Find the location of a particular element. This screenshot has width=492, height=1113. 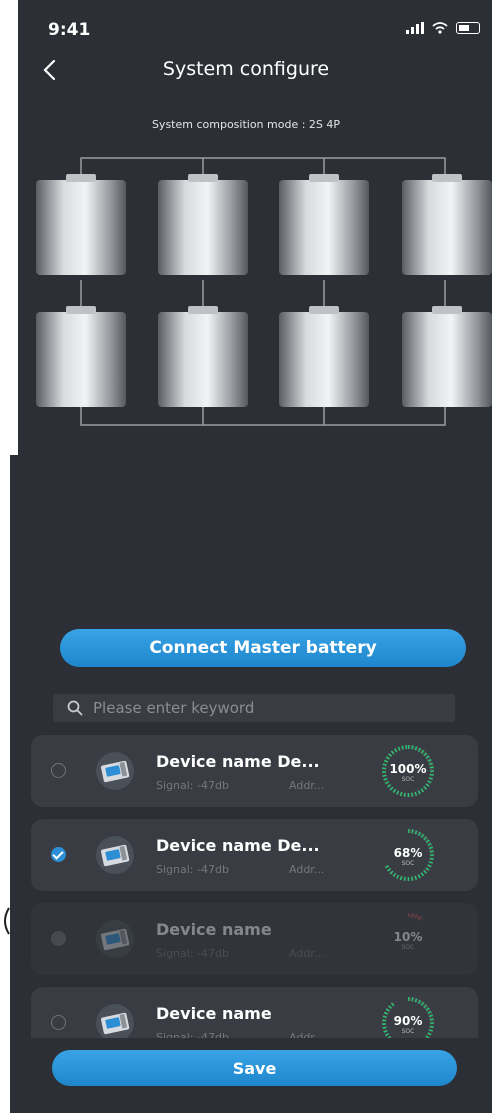

page-title: System configure is located at coordinates (246, 69).